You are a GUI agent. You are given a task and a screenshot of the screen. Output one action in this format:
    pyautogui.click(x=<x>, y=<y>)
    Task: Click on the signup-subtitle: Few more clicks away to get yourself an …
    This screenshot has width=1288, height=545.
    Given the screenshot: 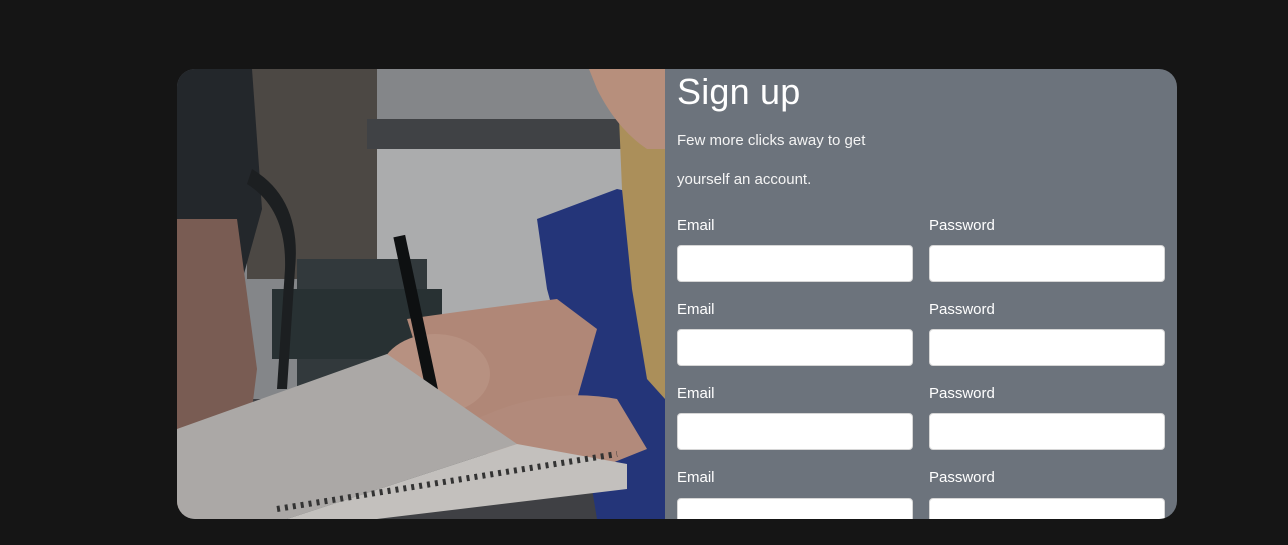 What is the action you would take?
    pyautogui.click(x=771, y=160)
    